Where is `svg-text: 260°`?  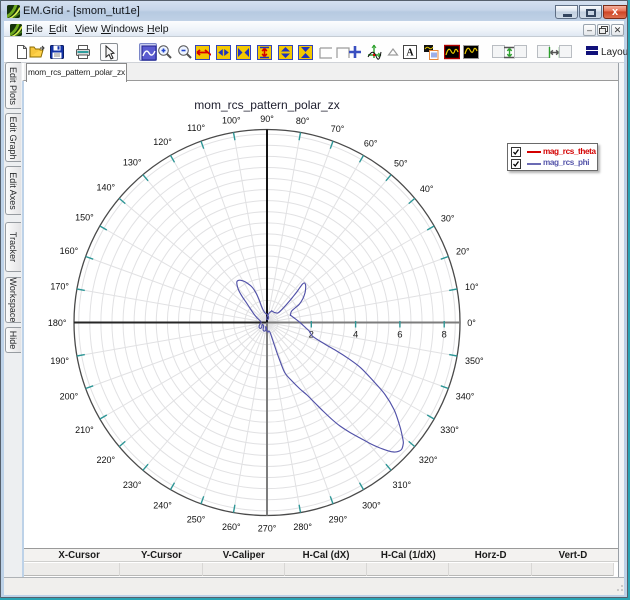
svg-text: 260° is located at coordinates (231, 527).